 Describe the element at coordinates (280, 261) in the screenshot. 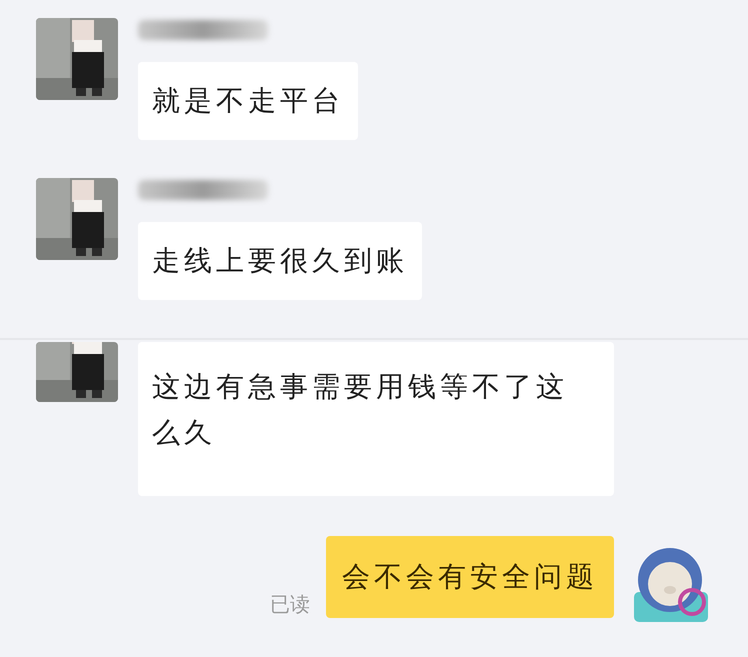

I see `message-bubble: 走线上要很久到账` at that location.